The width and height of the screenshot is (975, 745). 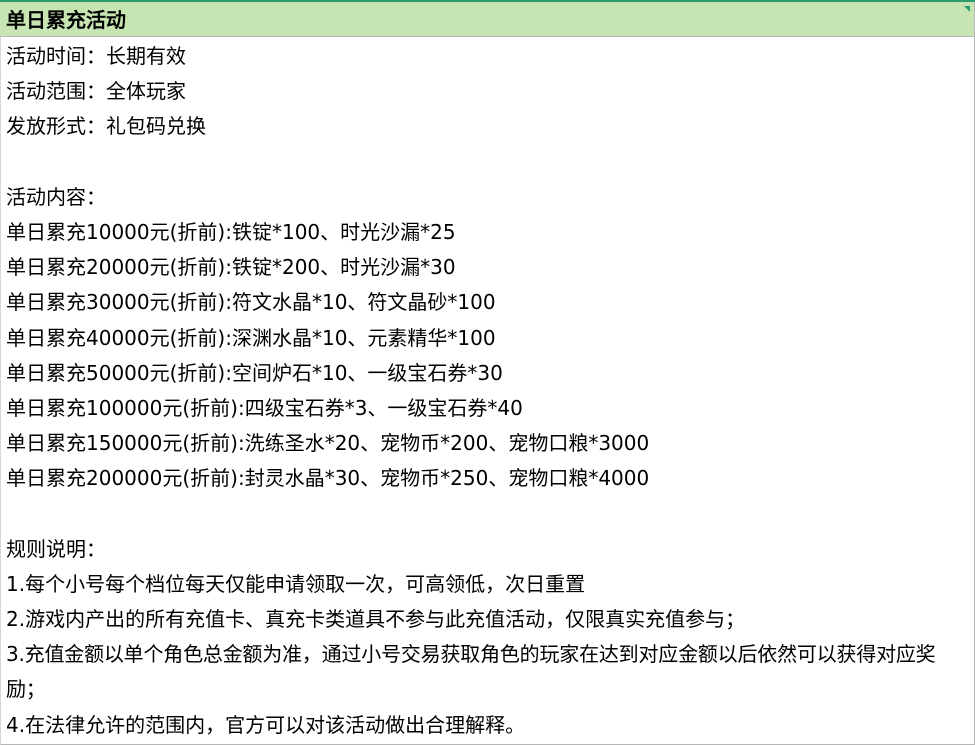 What do you see at coordinates (266, 724) in the screenshot?
I see `rule-item-4: 4.在法律允许的范围内，官方可以对该活动做出合理解释。` at bounding box center [266, 724].